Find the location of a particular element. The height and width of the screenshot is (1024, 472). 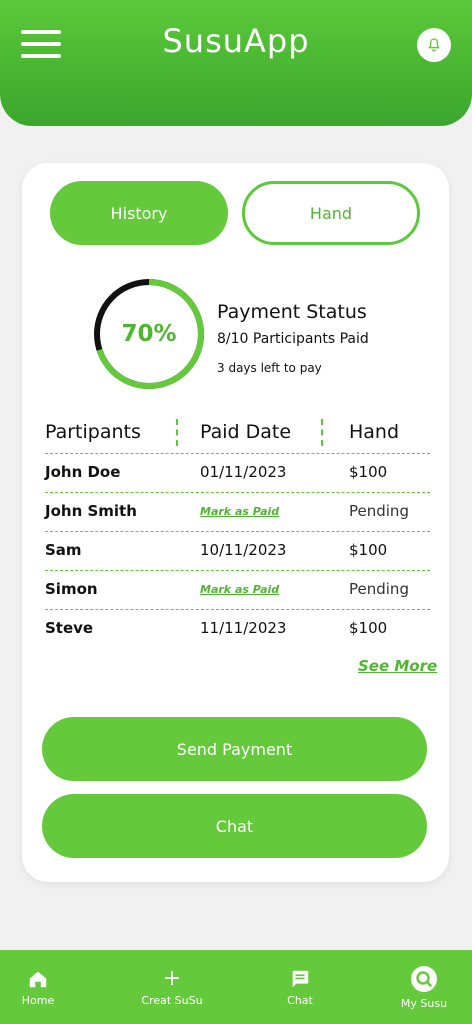

tab-hand: Hand is located at coordinates (331, 213).